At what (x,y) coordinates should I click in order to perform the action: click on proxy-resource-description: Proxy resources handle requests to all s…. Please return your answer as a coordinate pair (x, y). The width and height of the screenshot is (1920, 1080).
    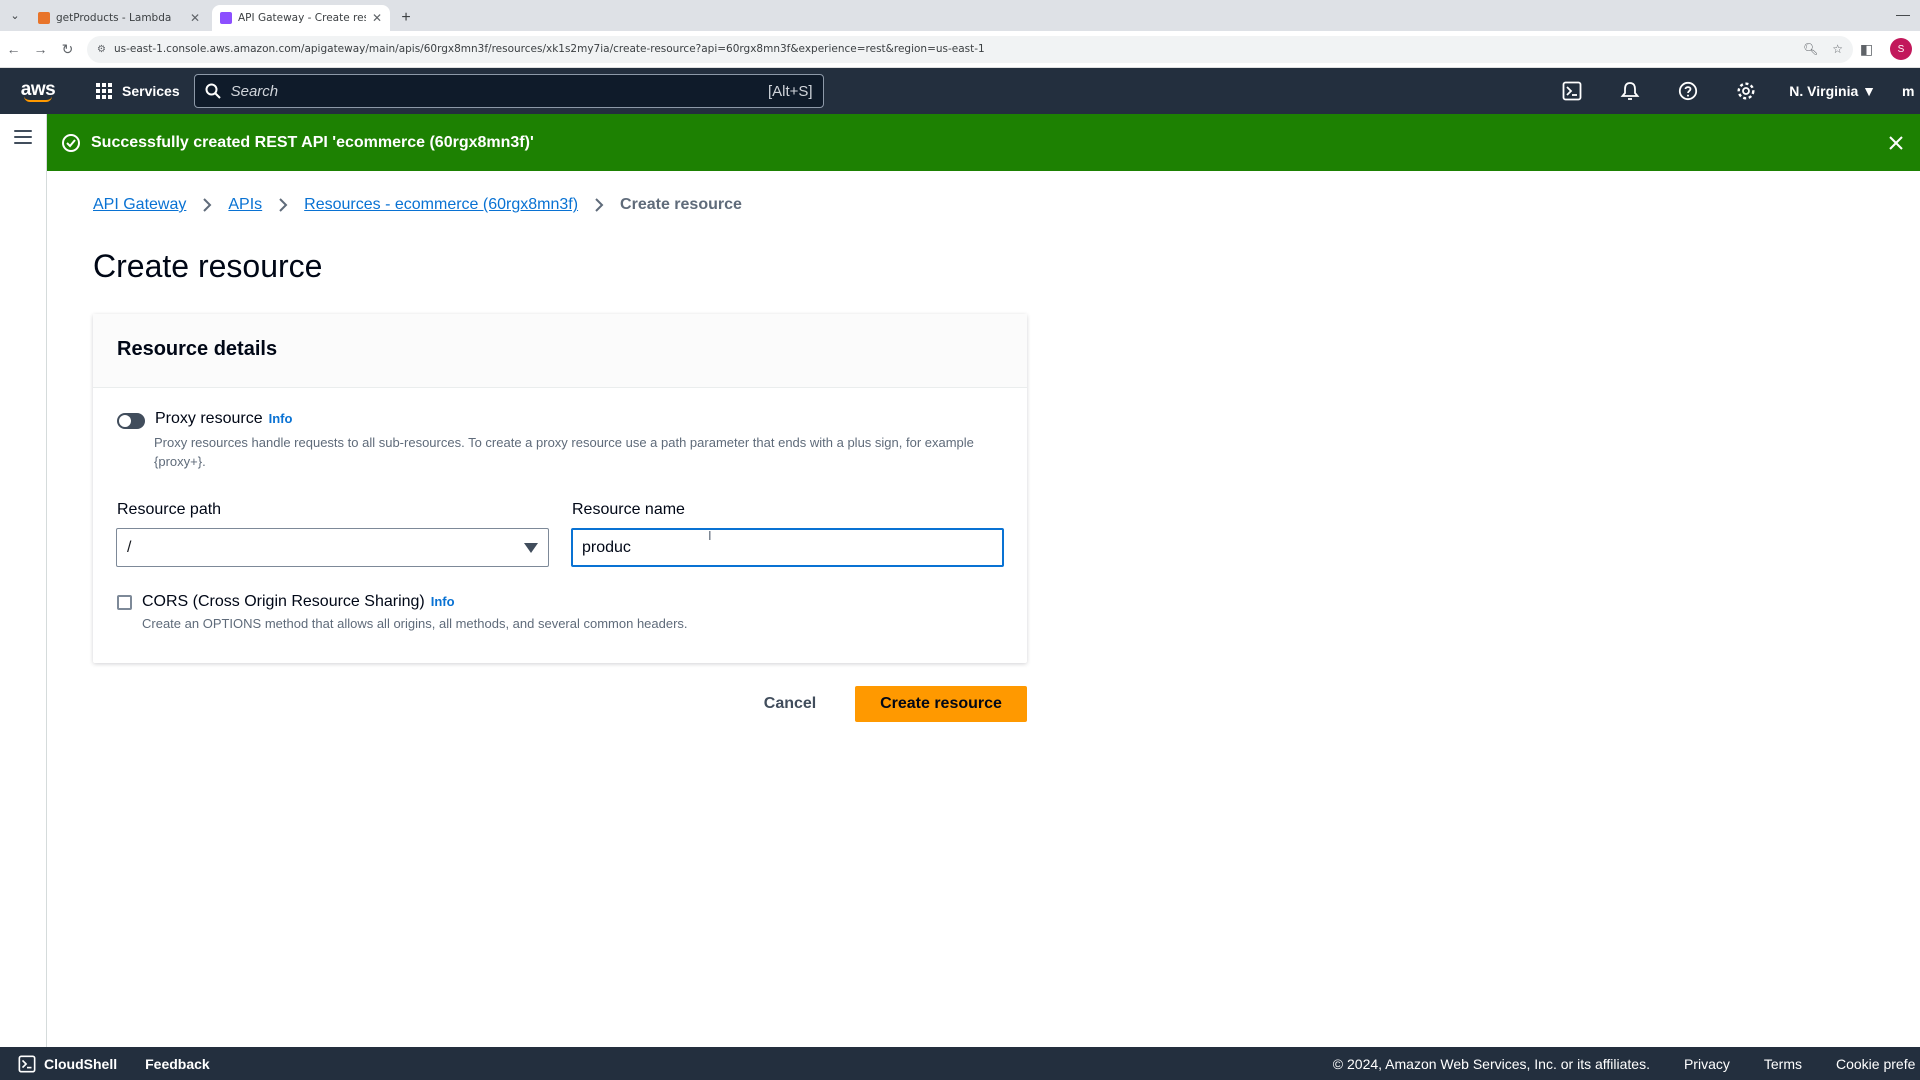
    Looking at the image, I should click on (564, 452).